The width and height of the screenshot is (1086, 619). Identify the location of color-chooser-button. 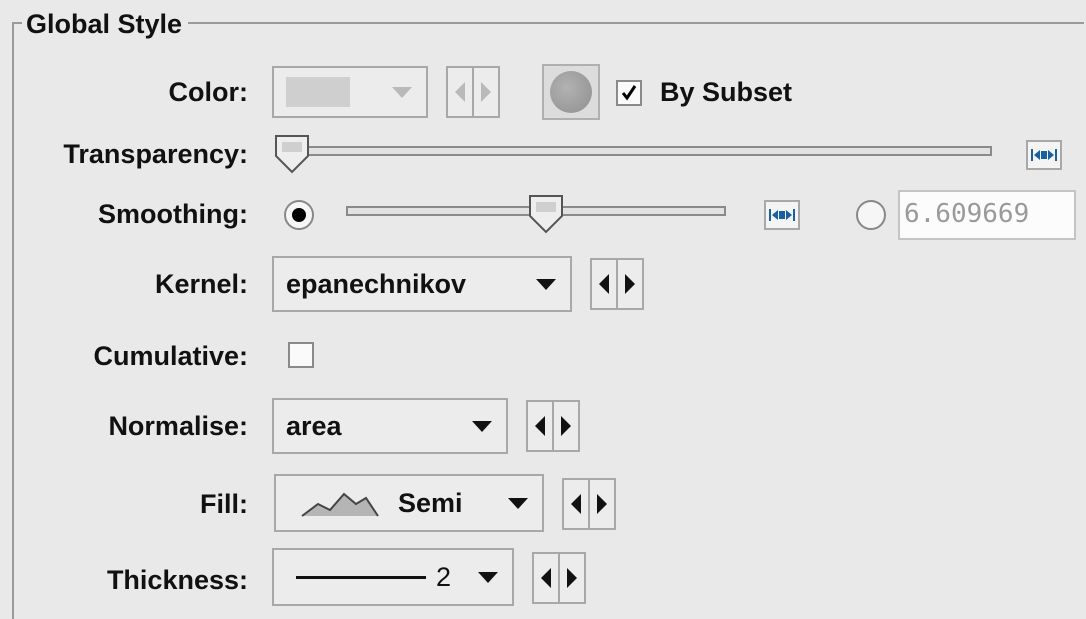
(571, 92).